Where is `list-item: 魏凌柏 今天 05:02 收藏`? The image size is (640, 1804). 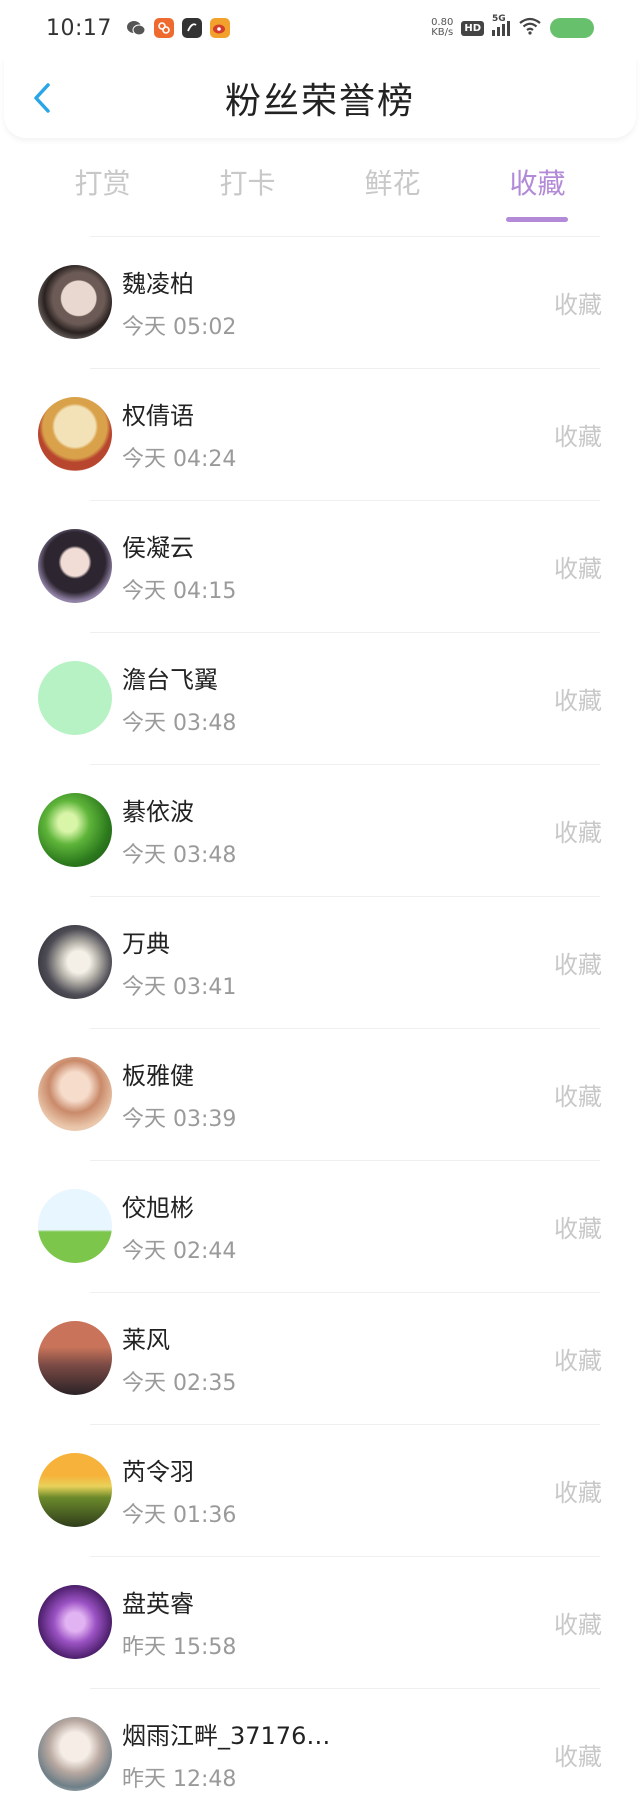
list-item: 魏凌柏 今天 05:02 收藏 is located at coordinates (320, 302).